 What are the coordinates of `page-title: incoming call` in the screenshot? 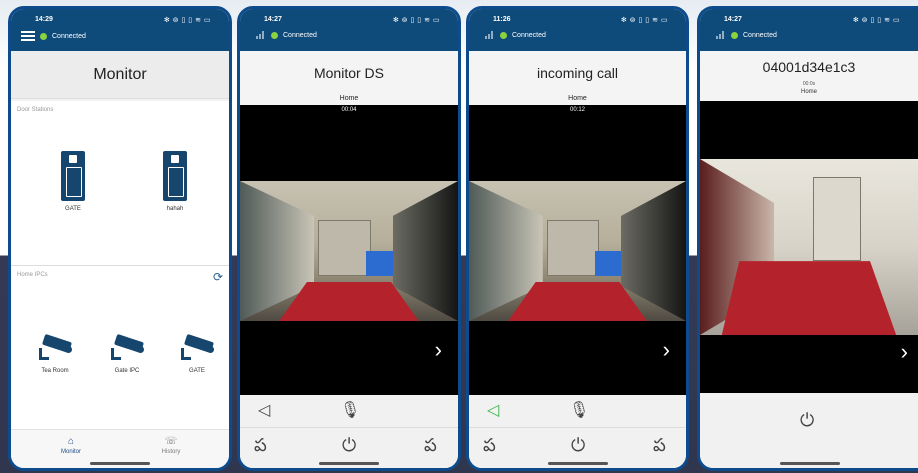 It's located at (577, 73).